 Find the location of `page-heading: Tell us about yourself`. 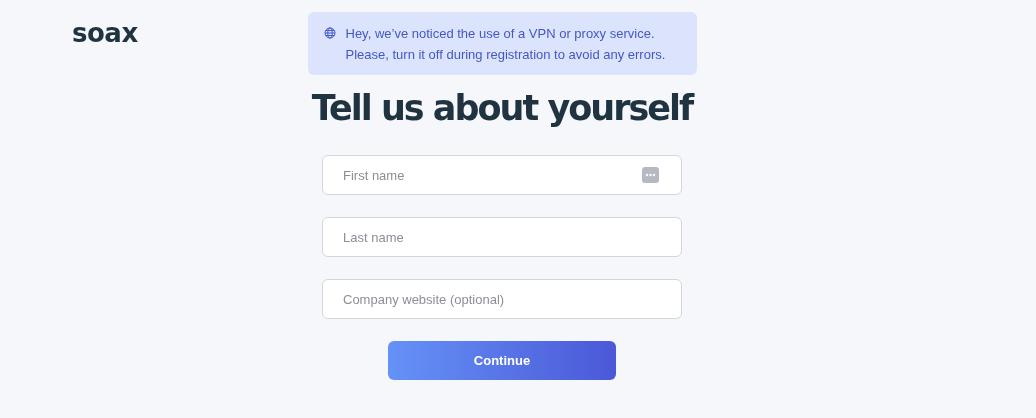

page-heading: Tell us about yourself is located at coordinates (502, 108).